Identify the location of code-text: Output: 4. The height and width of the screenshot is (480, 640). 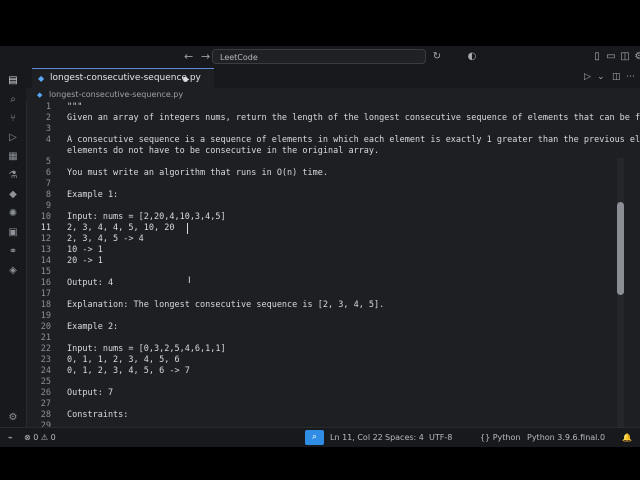
(90, 283).